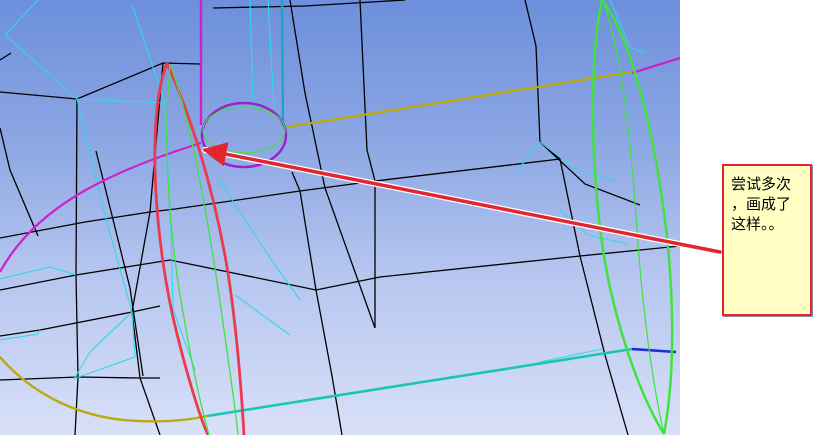 Image resolution: width=832 pixels, height=435 pixels. I want to click on blue-vertical-edge, so click(282, 63).